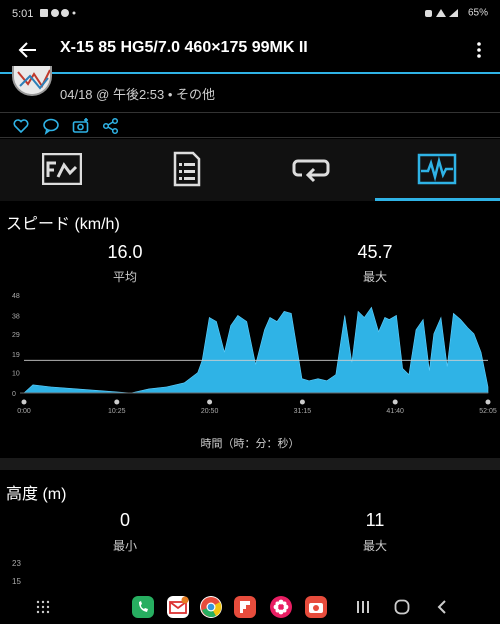  I want to click on tab-bar, so click(250, 170).